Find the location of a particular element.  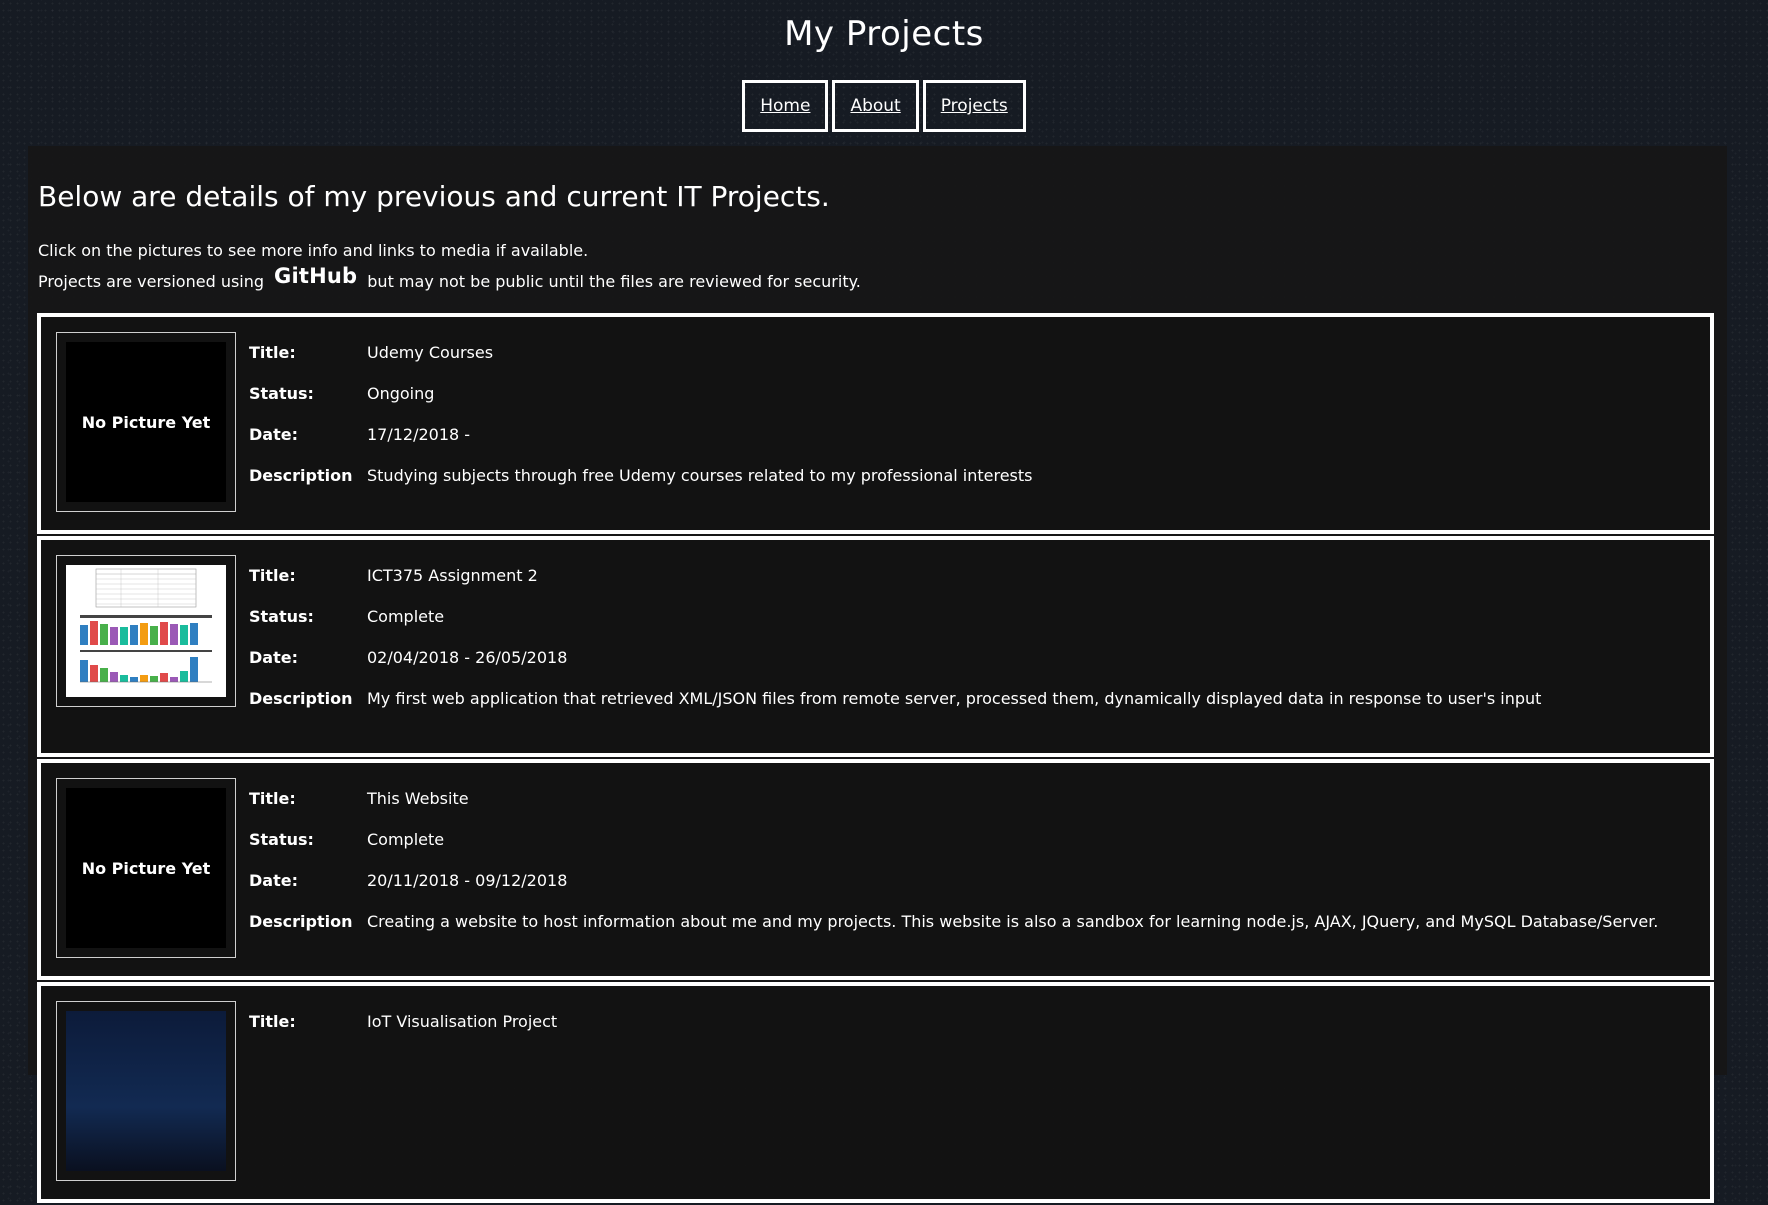

status-value: Ongoing is located at coordinates (401, 393).